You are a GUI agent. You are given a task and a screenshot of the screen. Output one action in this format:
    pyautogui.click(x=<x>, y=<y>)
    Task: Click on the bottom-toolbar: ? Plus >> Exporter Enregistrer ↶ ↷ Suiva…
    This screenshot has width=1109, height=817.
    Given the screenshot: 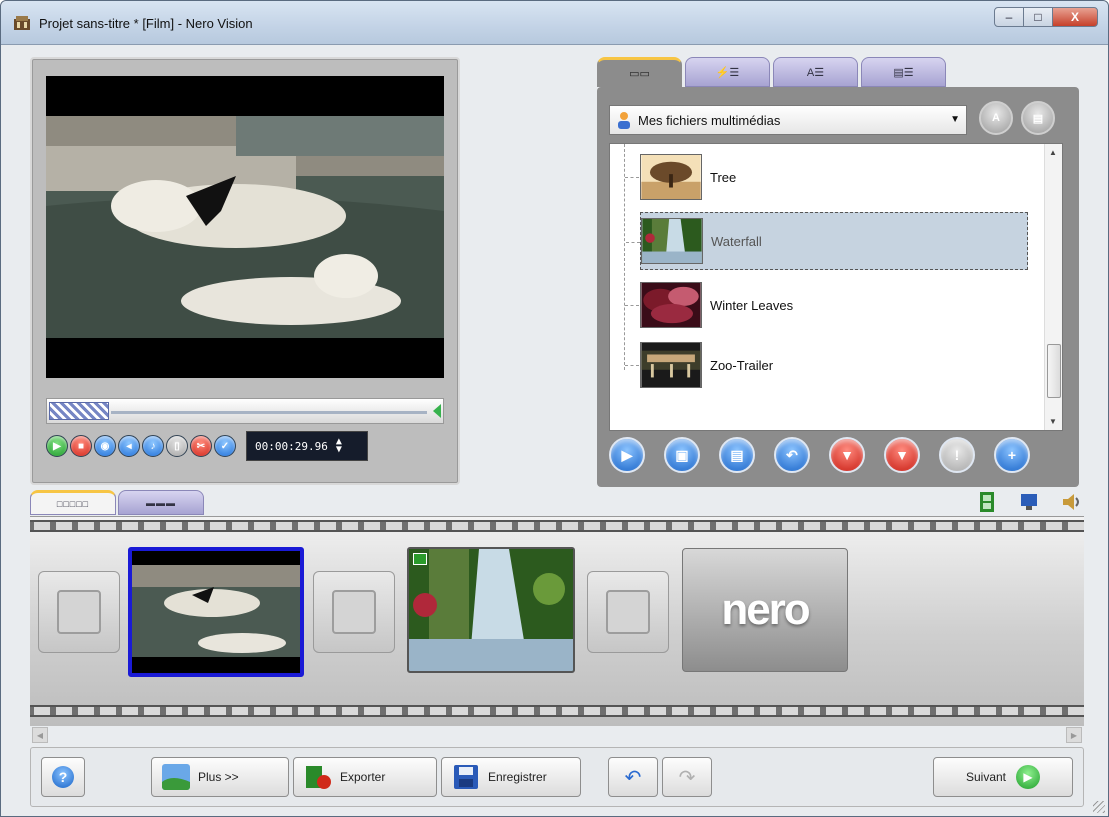 What is the action you would take?
    pyautogui.click(x=557, y=777)
    